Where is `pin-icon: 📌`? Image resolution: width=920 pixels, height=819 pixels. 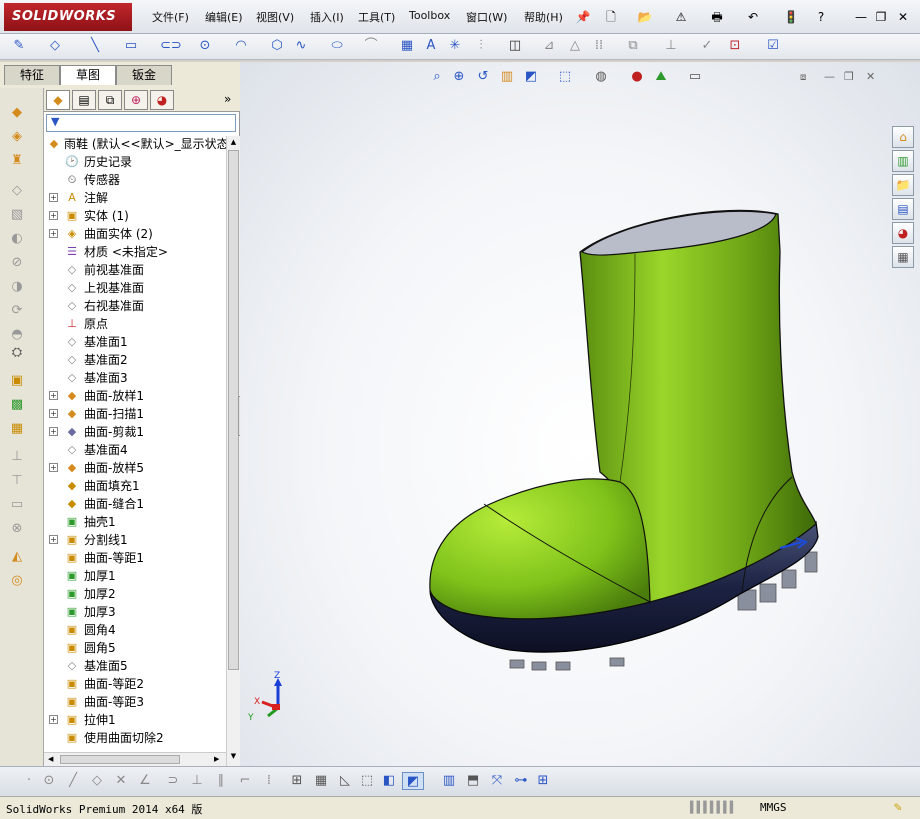 pin-icon: 📌 is located at coordinates (583, 17).